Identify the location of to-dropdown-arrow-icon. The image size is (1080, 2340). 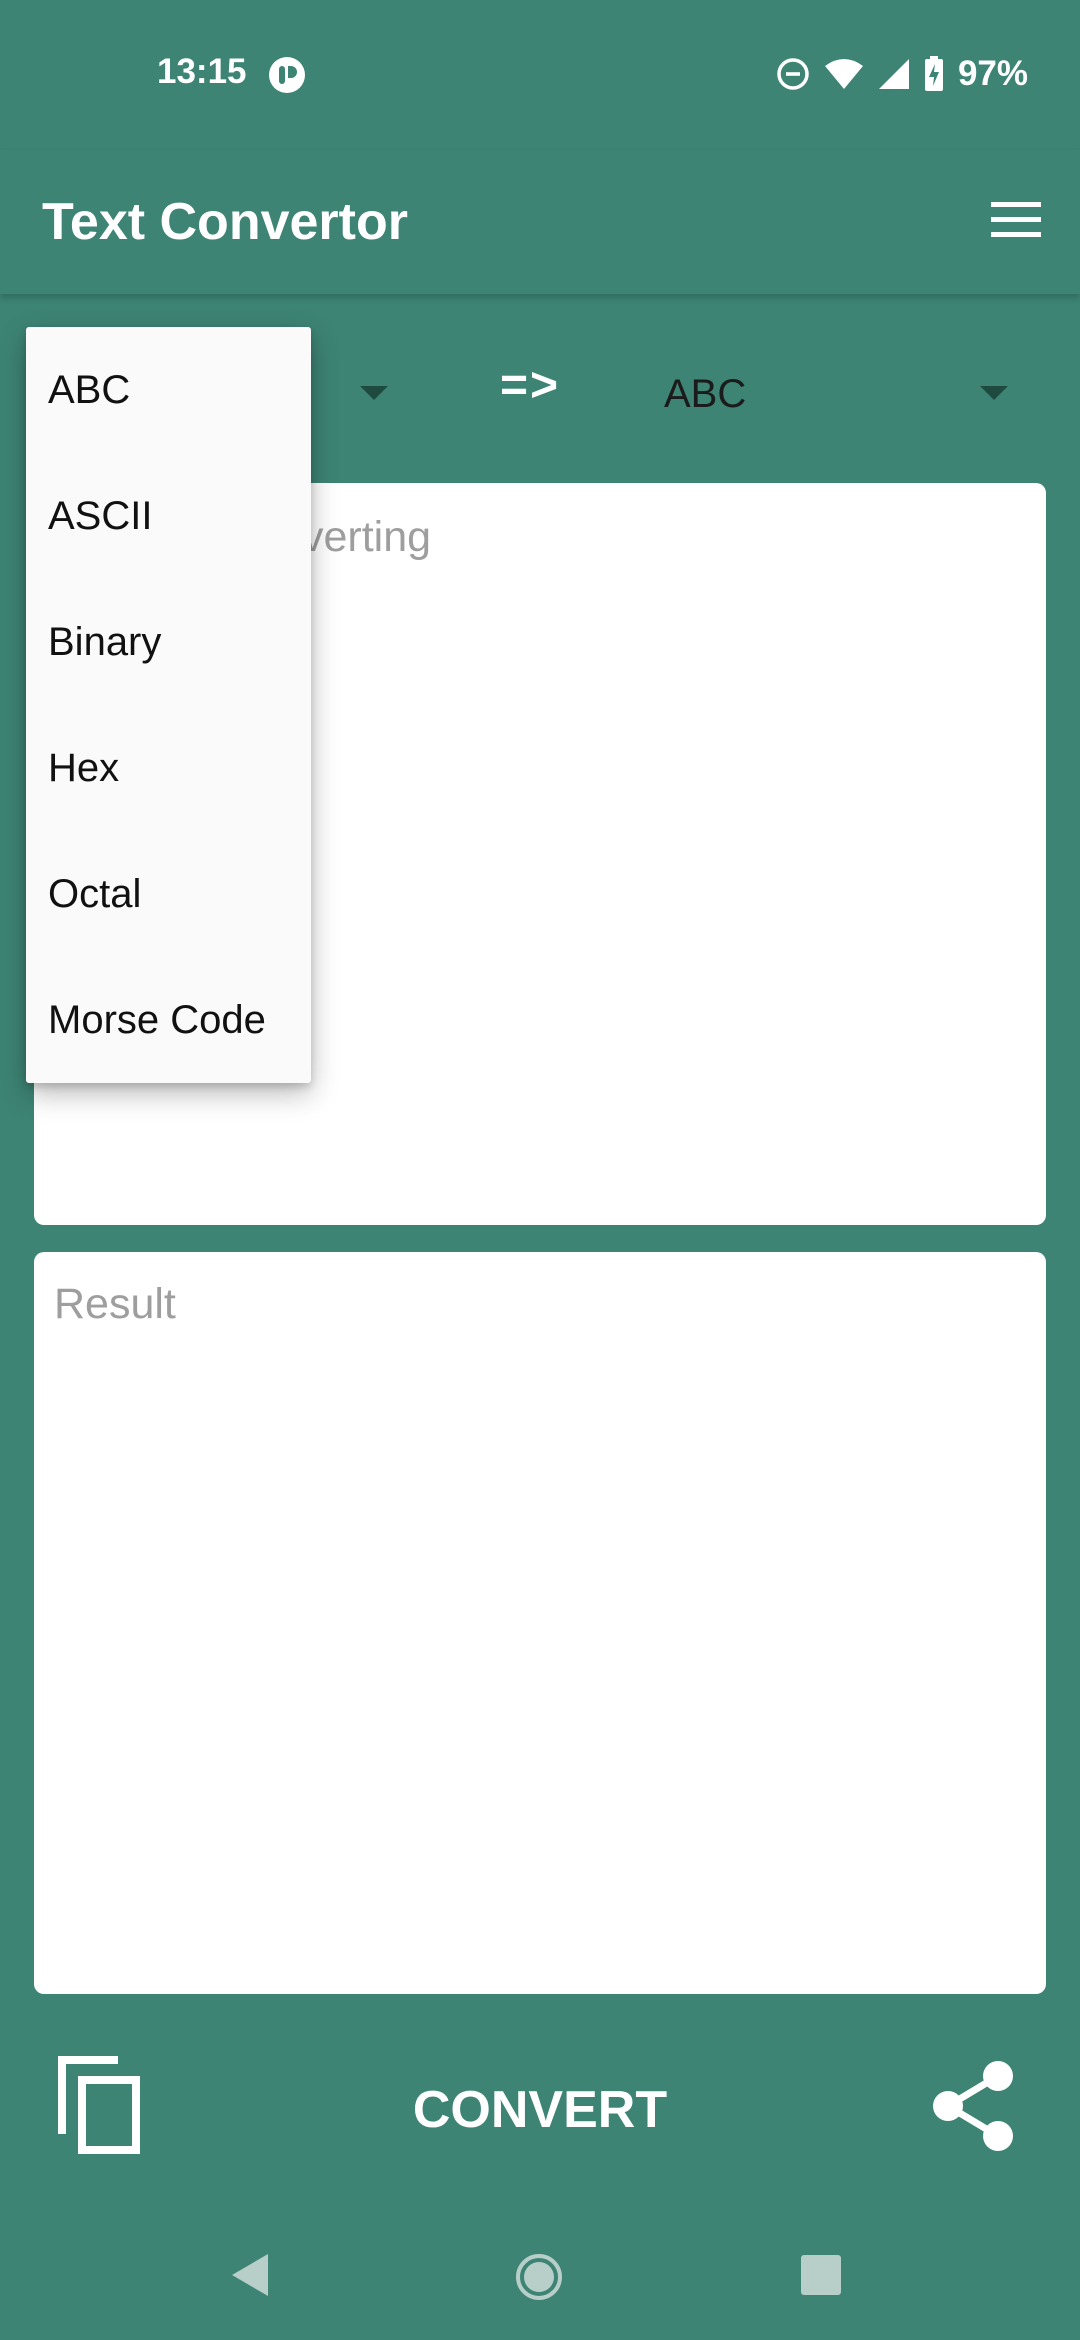
(994, 395).